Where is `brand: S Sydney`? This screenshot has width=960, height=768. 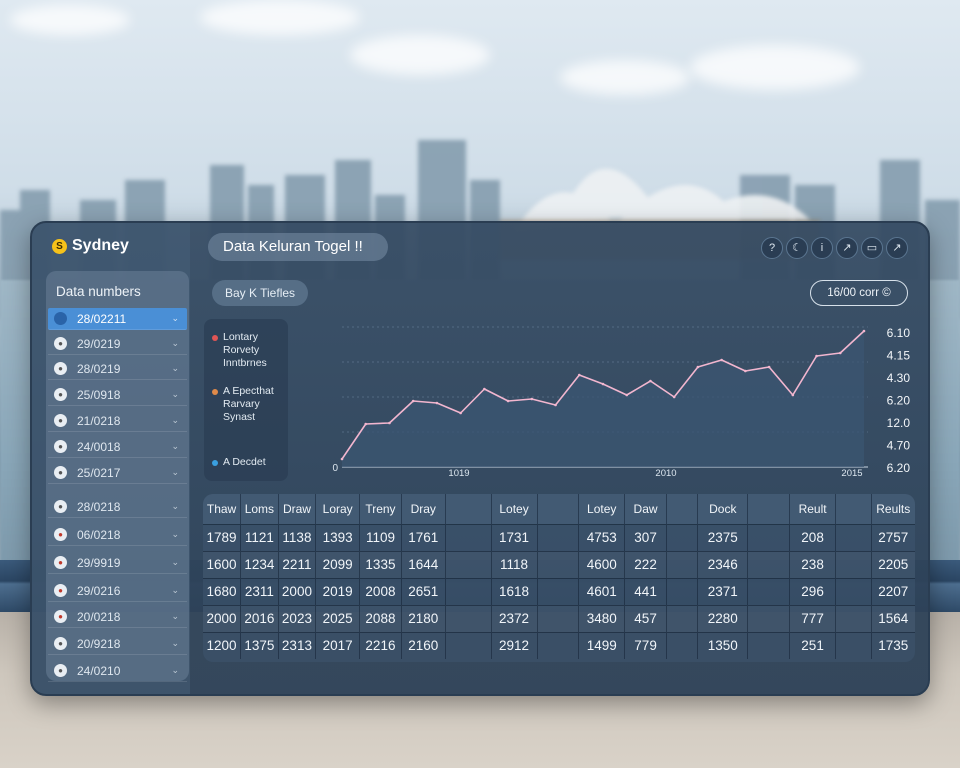 brand: S Sydney is located at coordinates (90, 246).